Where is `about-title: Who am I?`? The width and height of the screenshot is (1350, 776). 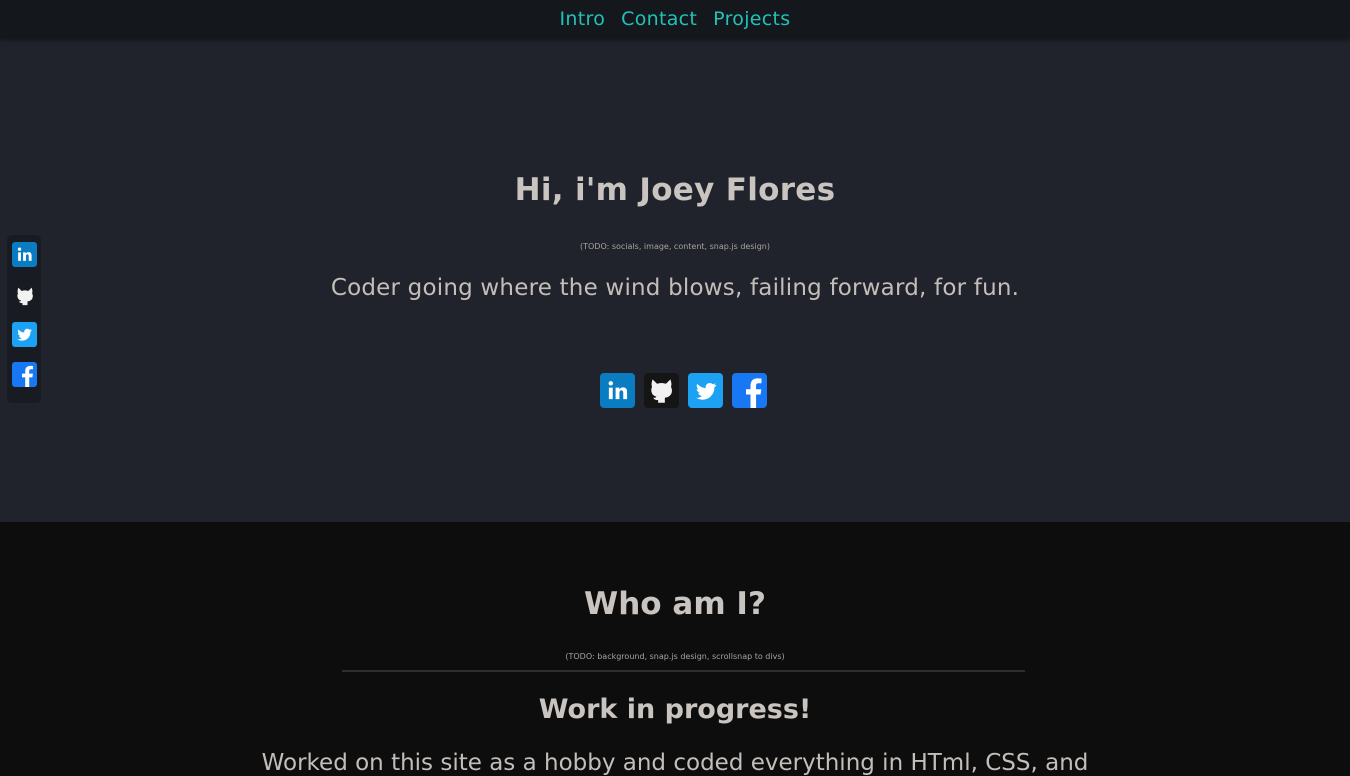
about-title: Who am I? is located at coordinates (675, 604).